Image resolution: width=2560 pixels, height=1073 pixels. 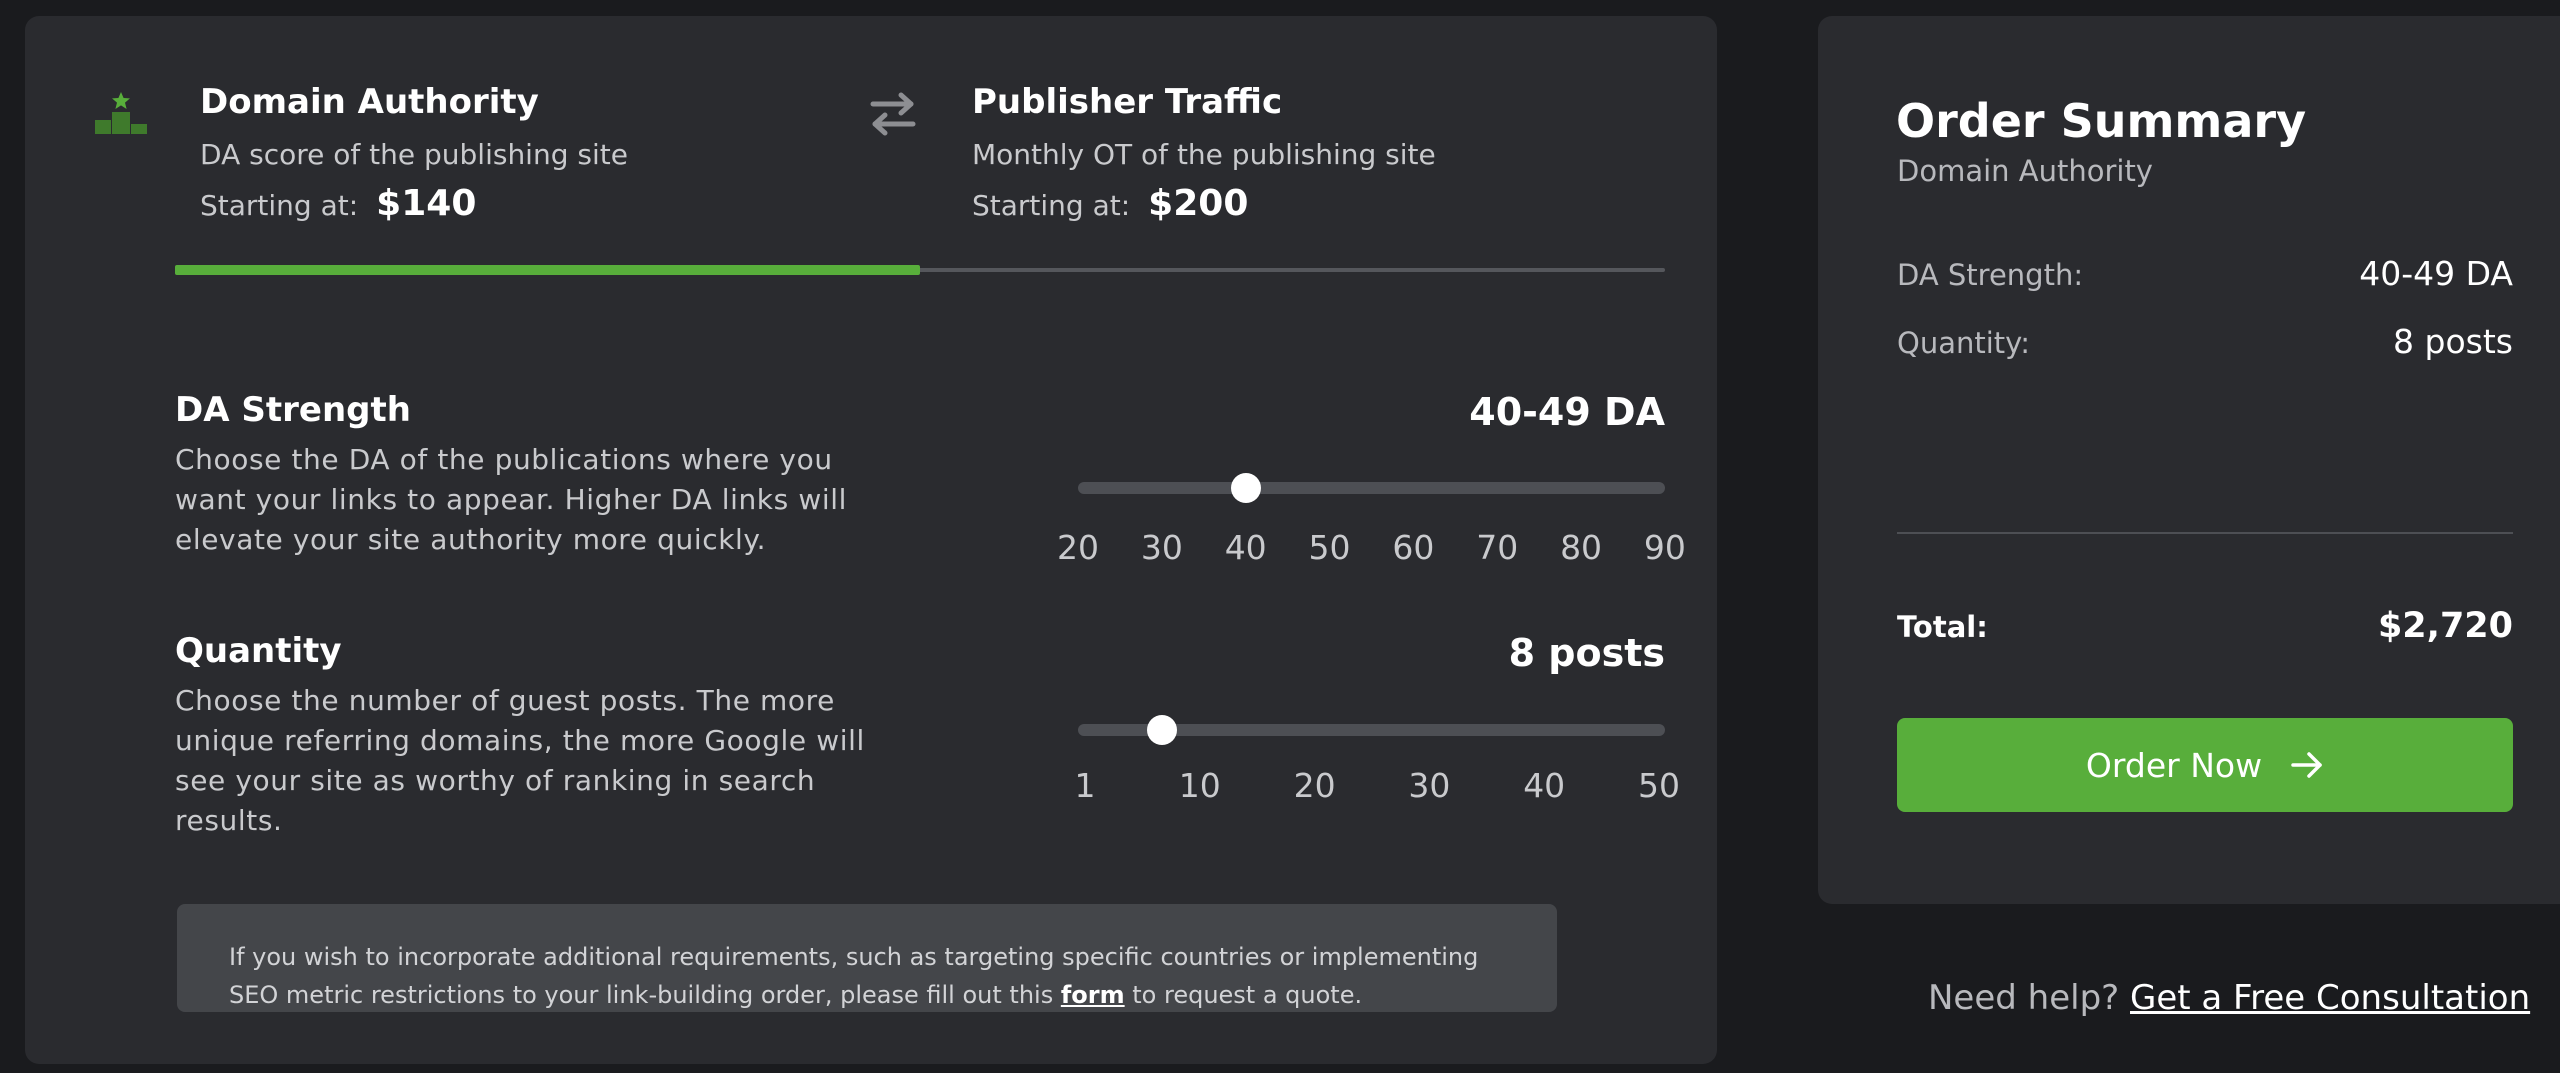 What do you see at coordinates (1567, 412) in the screenshot?
I see `da-strength-value: 40-49 DA` at bounding box center [1567, 412].